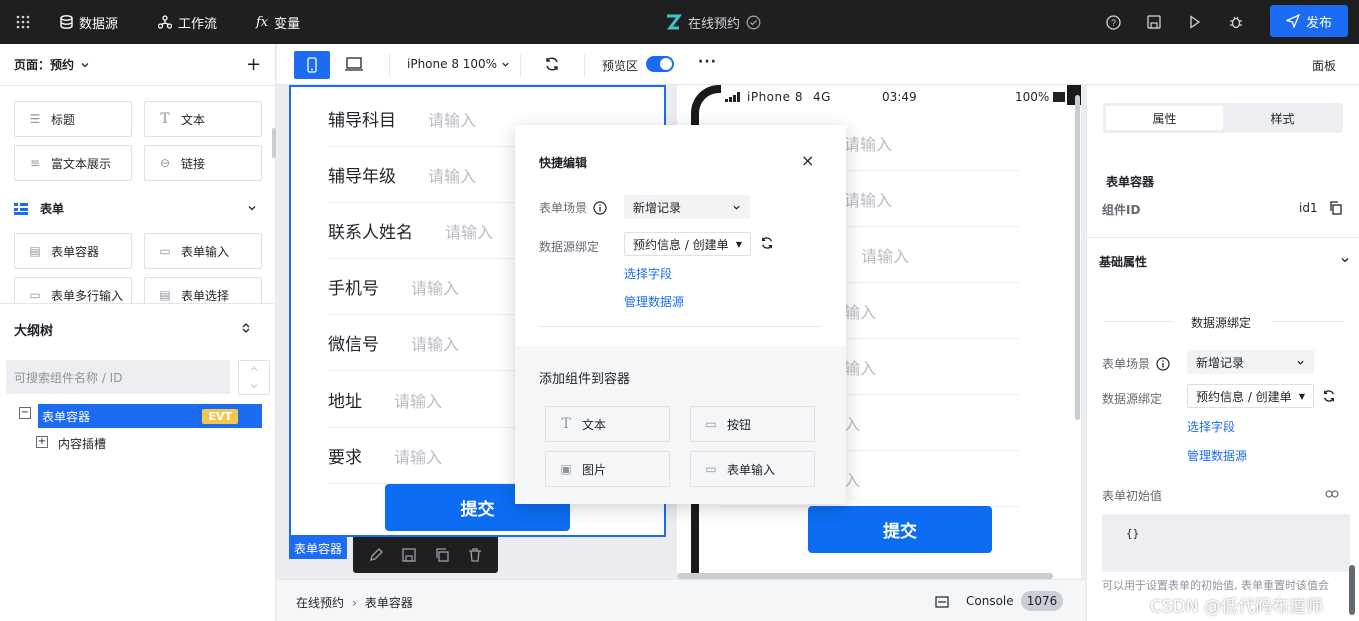 Image resolution: width=1359 pixels, height=621 pixels. I want to click on scene-value: 新增记录, so click(1220, 362).